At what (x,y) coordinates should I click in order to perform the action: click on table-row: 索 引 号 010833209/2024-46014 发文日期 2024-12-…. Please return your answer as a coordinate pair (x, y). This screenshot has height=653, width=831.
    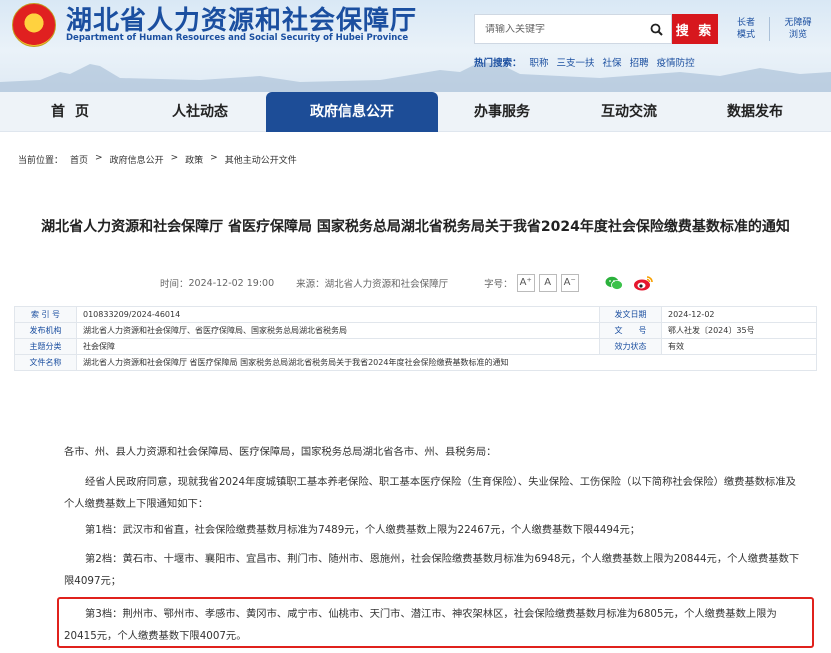
    Looking at the image, I should click on (415, 314).